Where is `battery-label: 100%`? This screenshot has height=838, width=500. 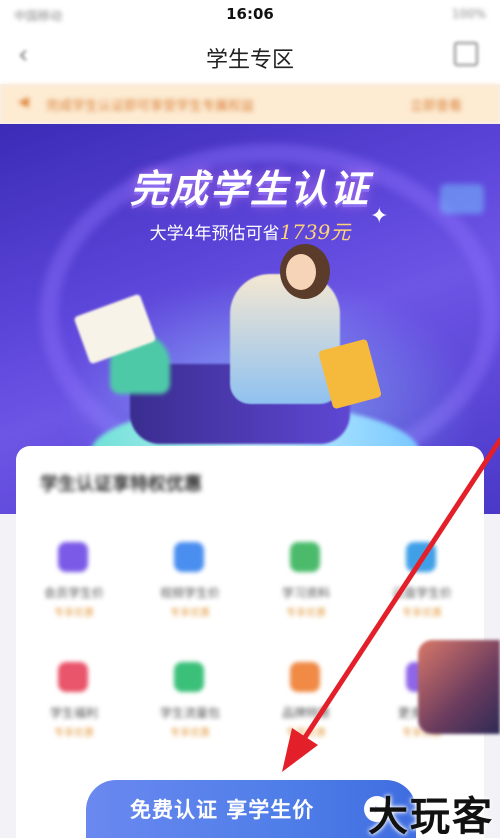
battery-label: 100% is located at coordinates (468, 14).